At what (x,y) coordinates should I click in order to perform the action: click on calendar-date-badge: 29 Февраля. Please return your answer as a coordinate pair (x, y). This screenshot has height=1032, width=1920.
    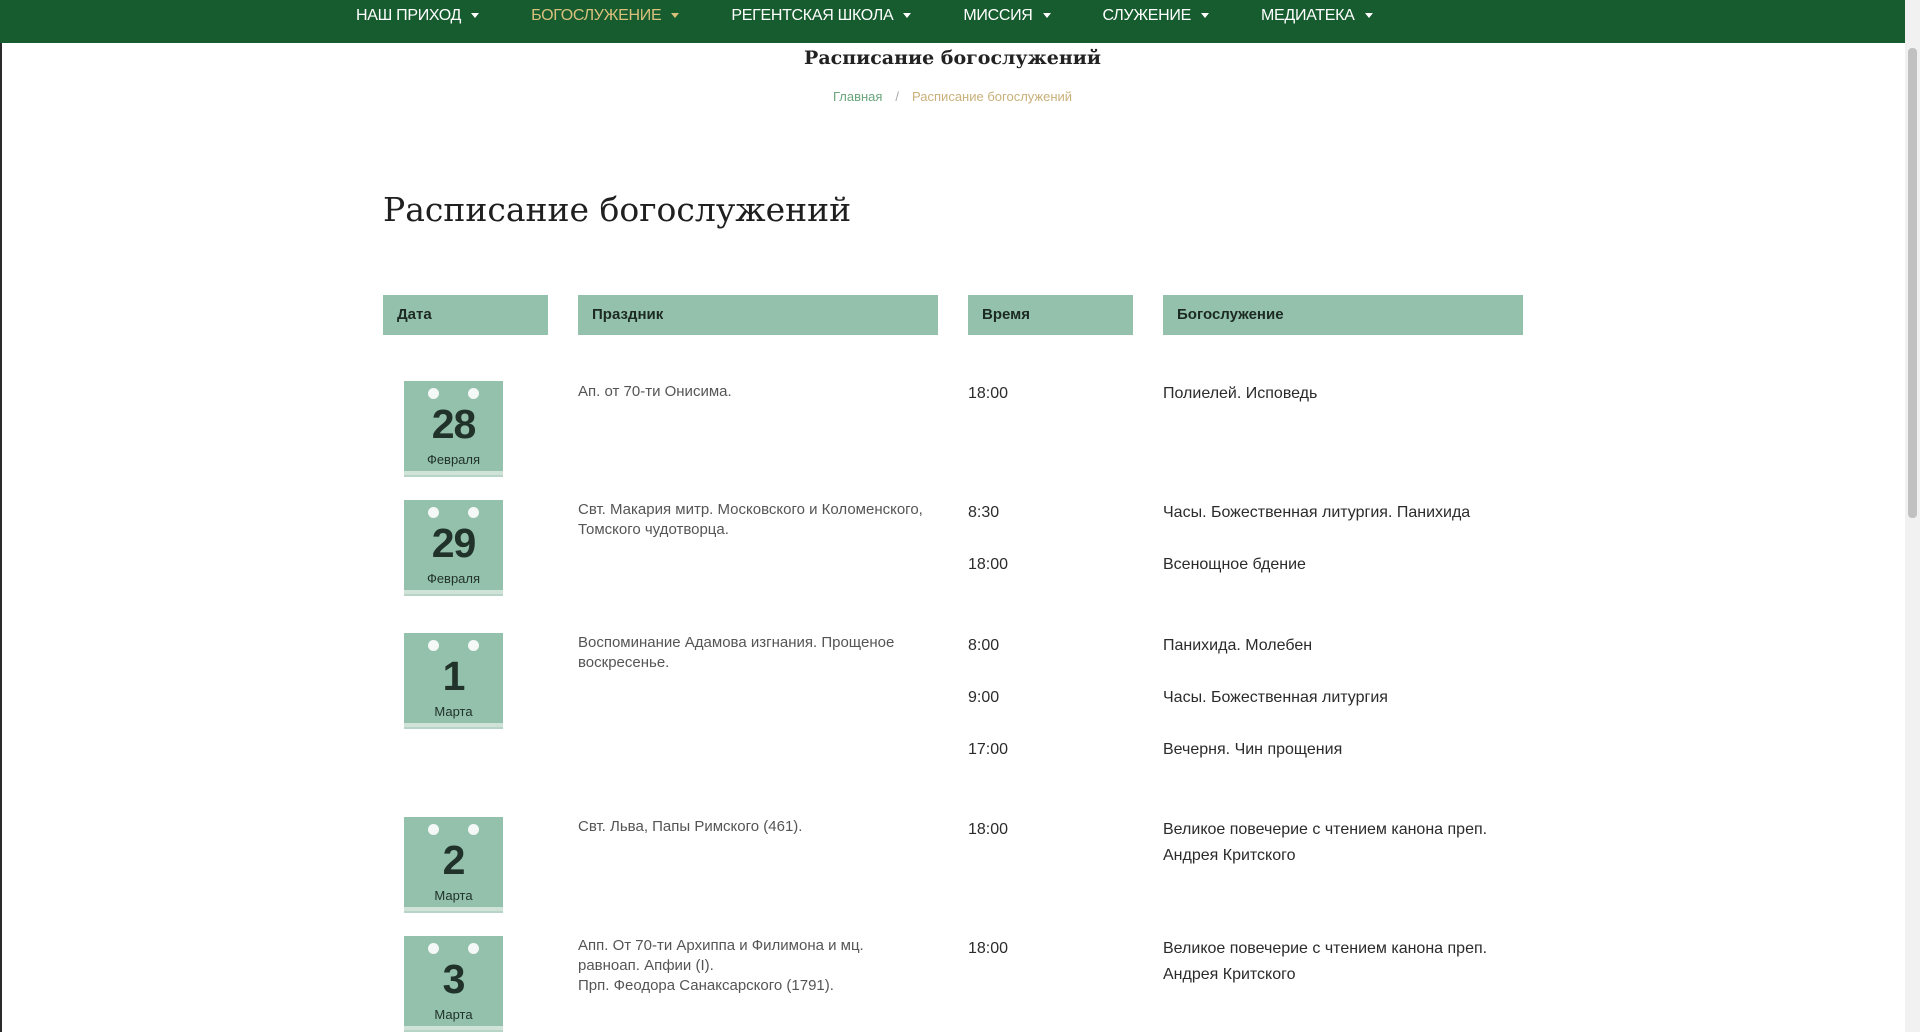
    Looking at the image, I should click on (453, 547).